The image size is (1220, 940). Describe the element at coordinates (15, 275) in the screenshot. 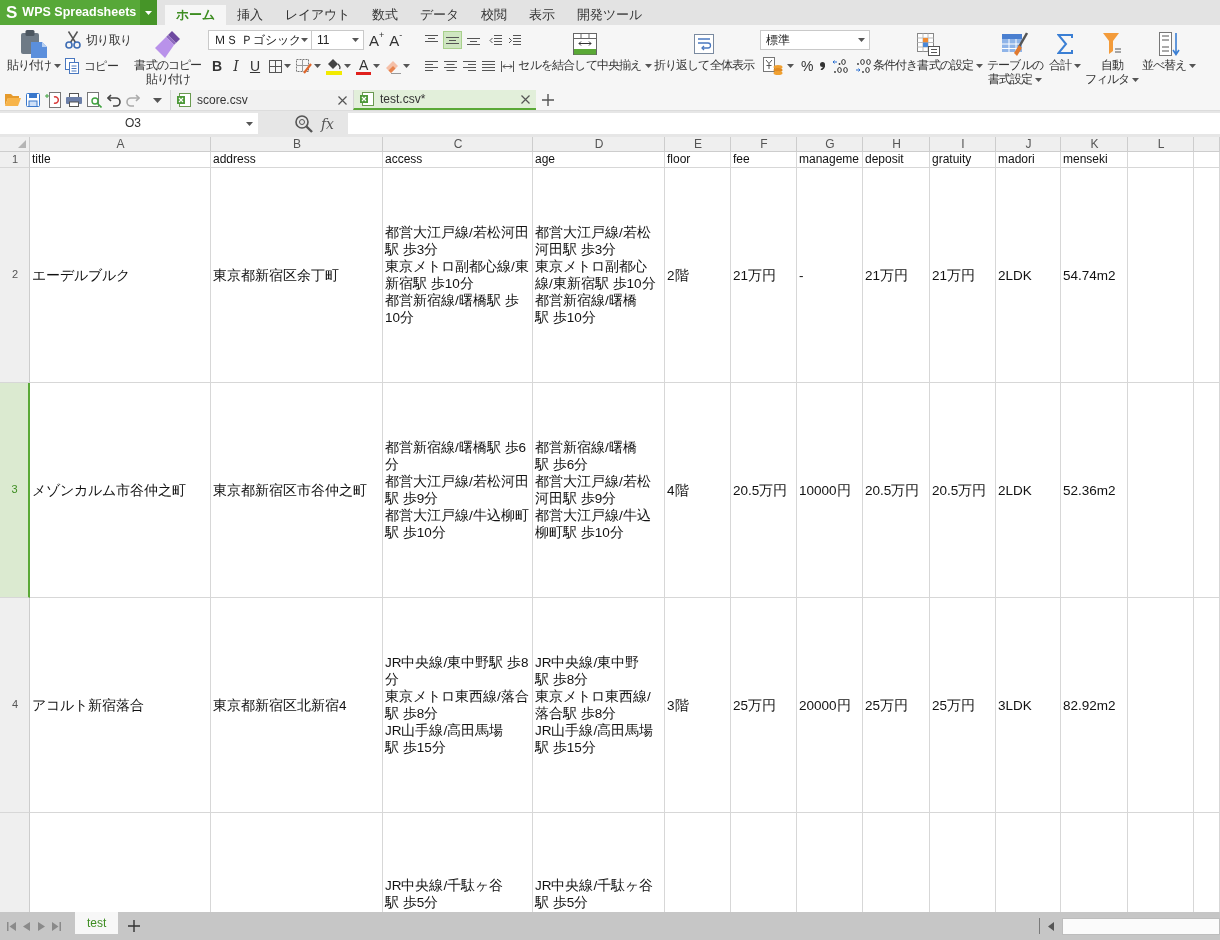

I see `row-header: 2` at that location.